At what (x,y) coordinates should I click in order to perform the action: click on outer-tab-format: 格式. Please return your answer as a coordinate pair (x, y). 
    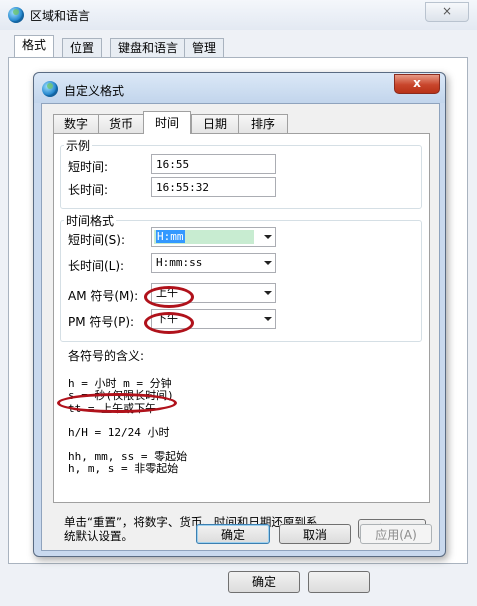
    Looking at the image, I should click on (34, 46).